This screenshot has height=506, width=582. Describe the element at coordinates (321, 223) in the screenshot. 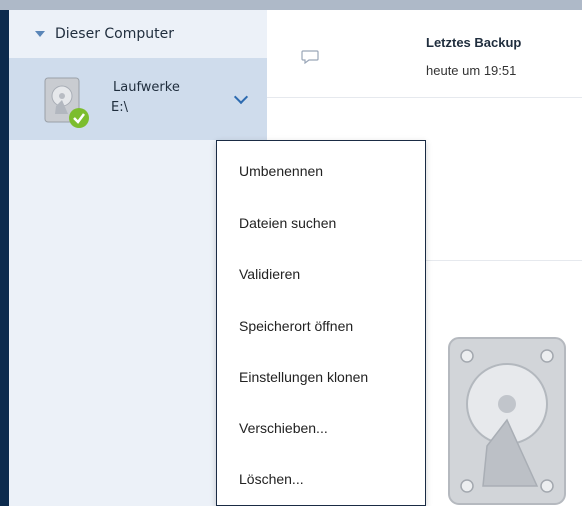

I see `menu-item-search-files: Dateien suchen` at that location.